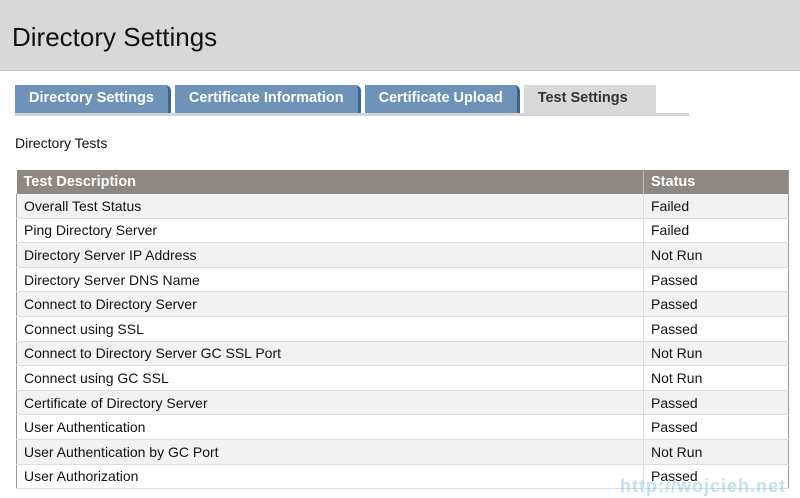 Image resolution: width=800 pixels, height=498 pixels. What do you see at coordinates (330, 477) in the screenshot?
I see `test-description: User Authorization` at bounding box center [330, 477].